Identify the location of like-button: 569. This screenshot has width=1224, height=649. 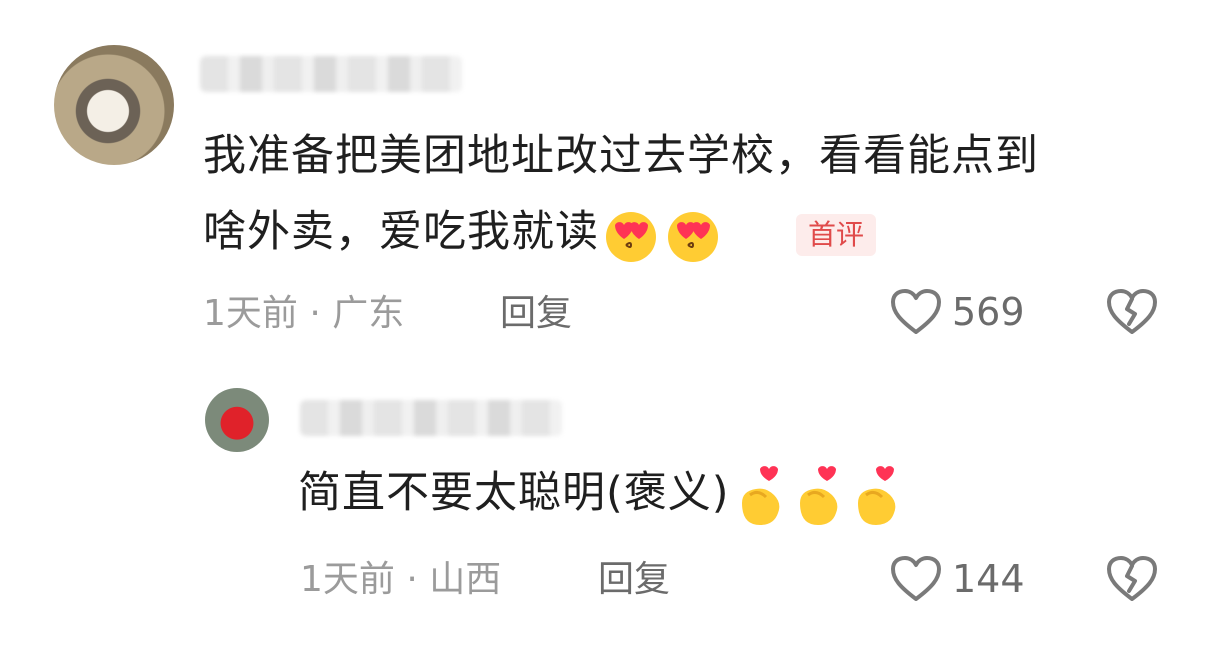
(957, 312).